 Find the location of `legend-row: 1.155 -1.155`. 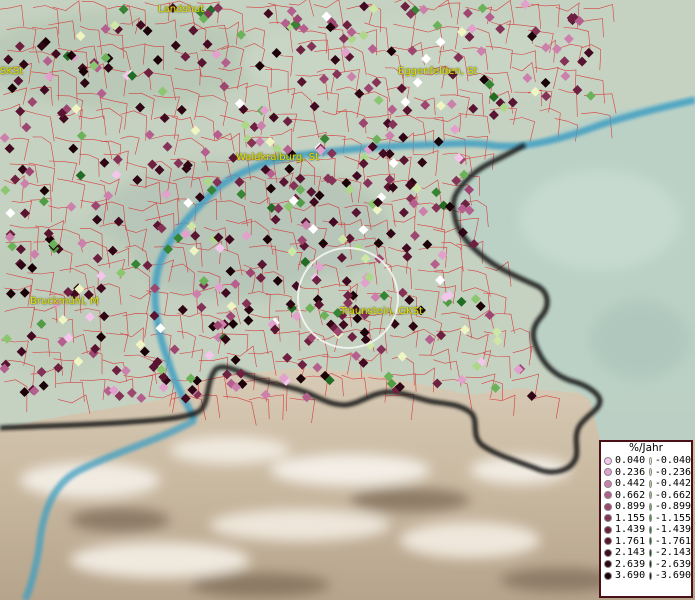

legend-row: 1.155 -1.155 is located at coordinates (646, 519).